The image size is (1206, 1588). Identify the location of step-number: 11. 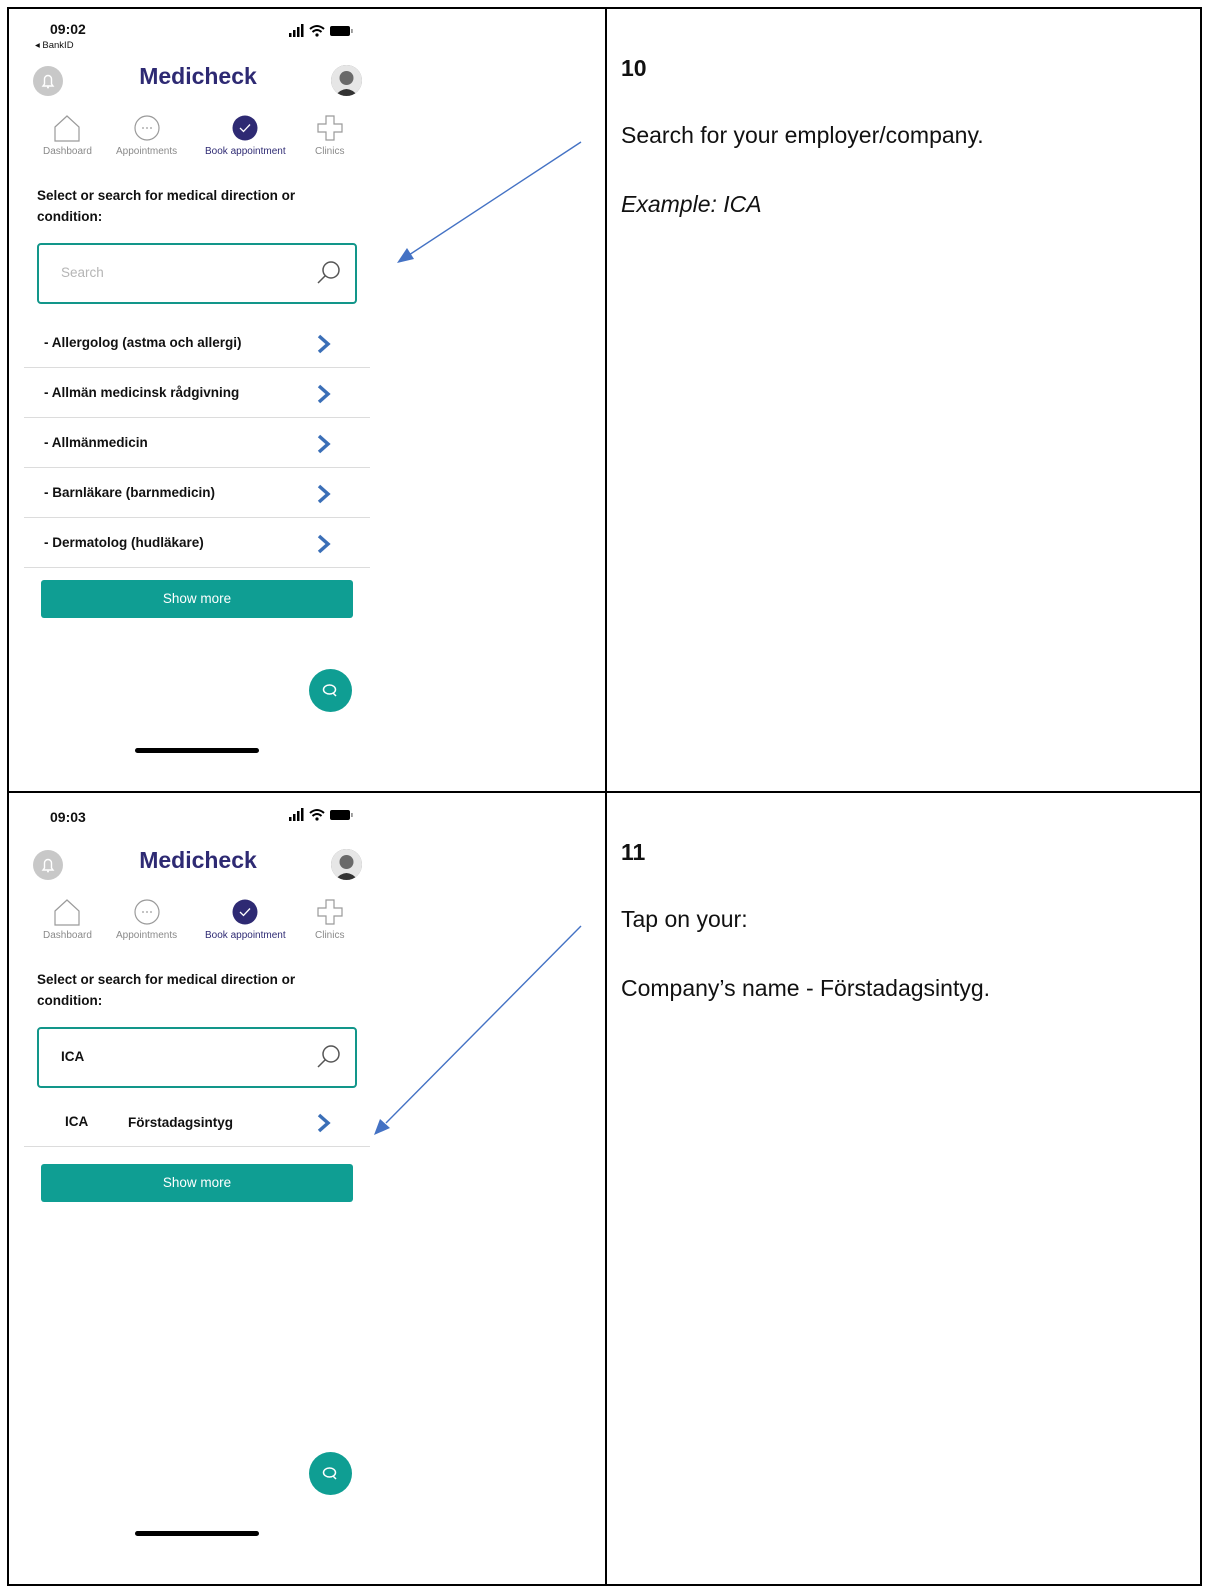
(633, 852).